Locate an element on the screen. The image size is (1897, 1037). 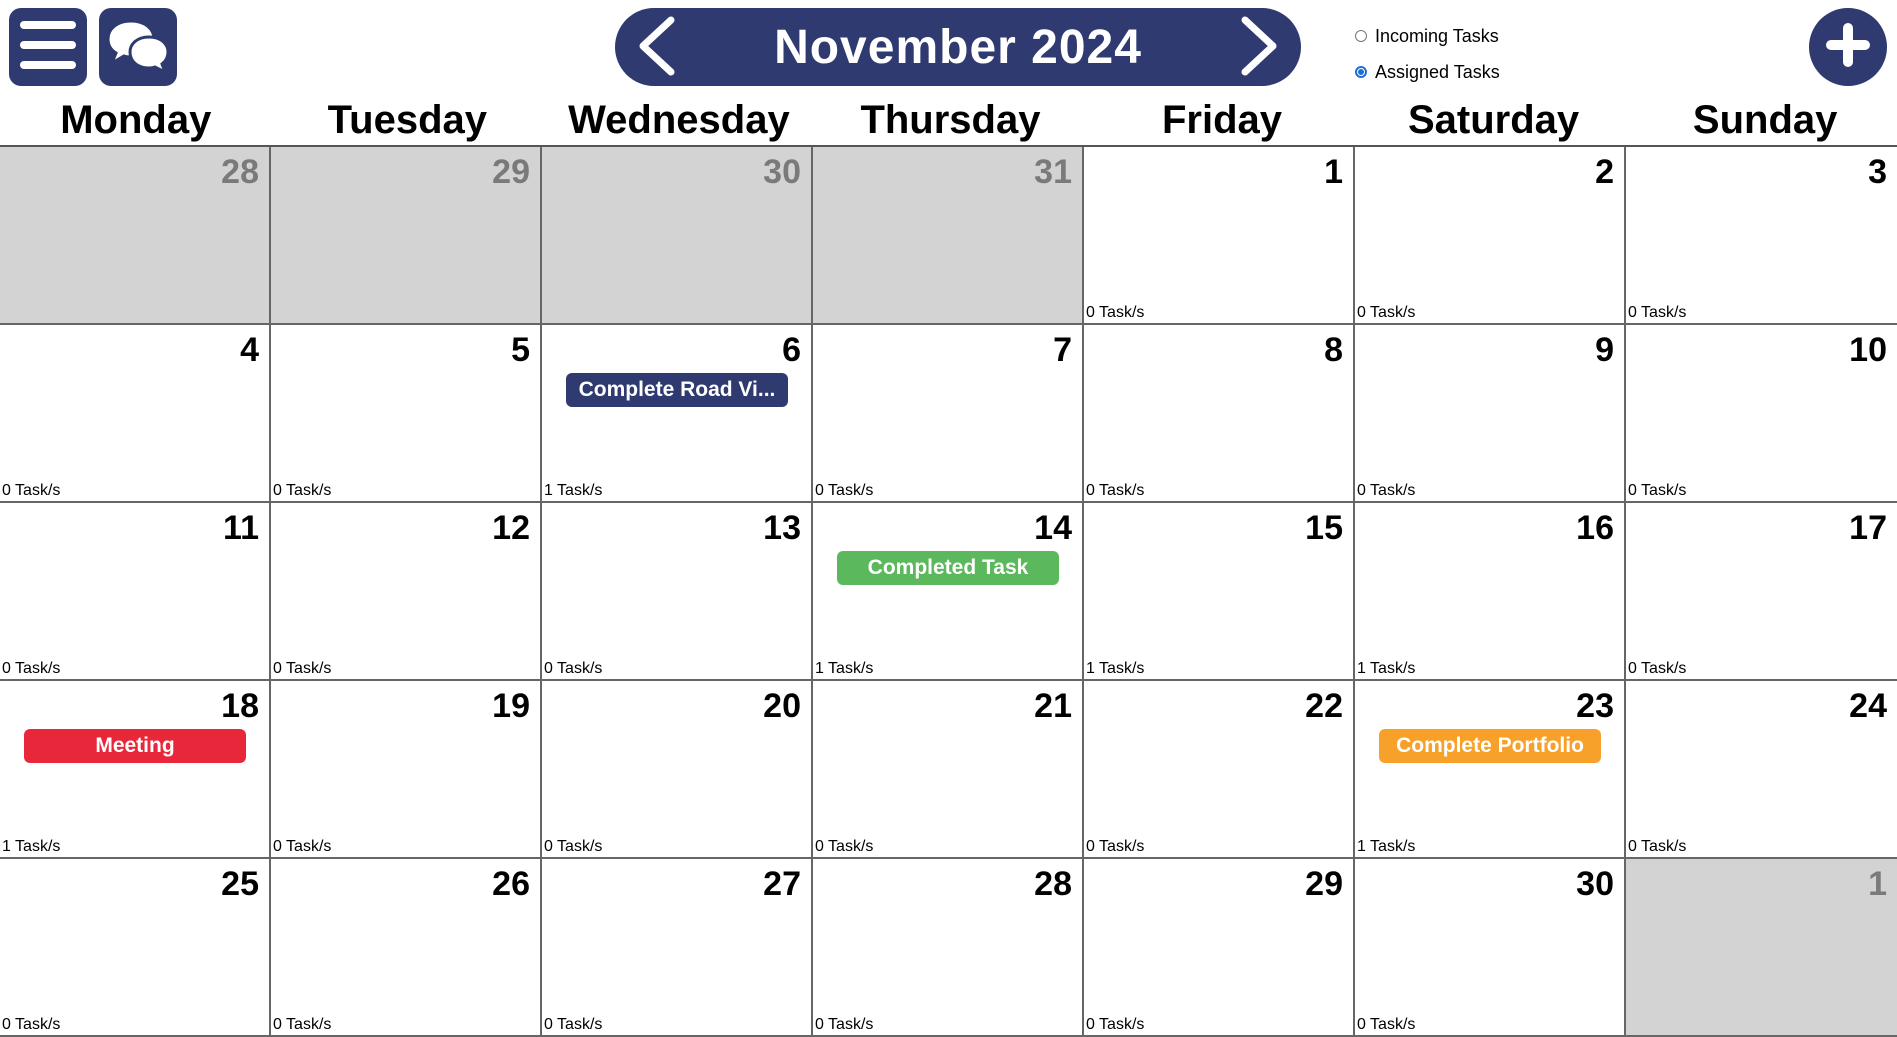
day-number: 13 is located at coordinates (782, 528).